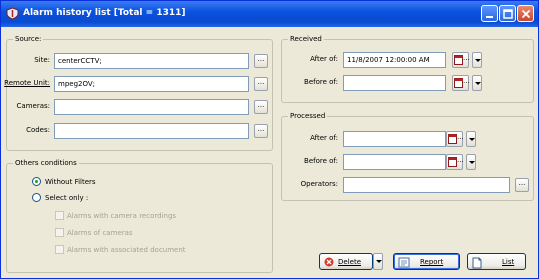 The height and width of the screenshot is (279, 539). Describe the element at coordinates (46, 163) in the screenshot. I see `others-legend: Others conditions` at that location.